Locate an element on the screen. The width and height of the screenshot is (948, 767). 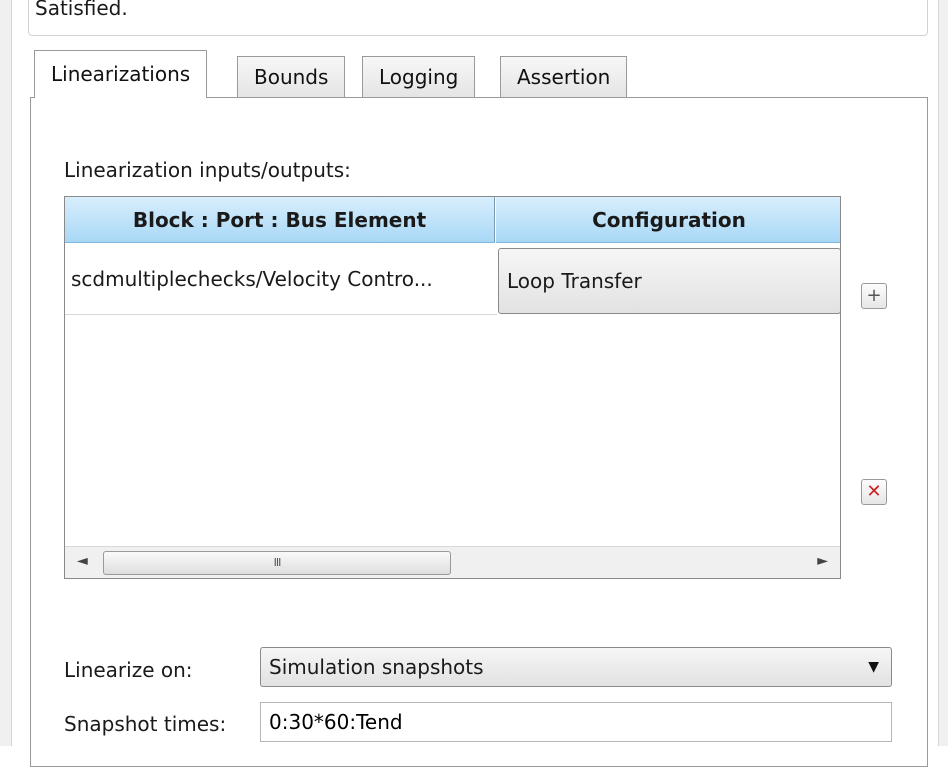
tab-linearizations: Linearizations is located at coordinates (121, 74).